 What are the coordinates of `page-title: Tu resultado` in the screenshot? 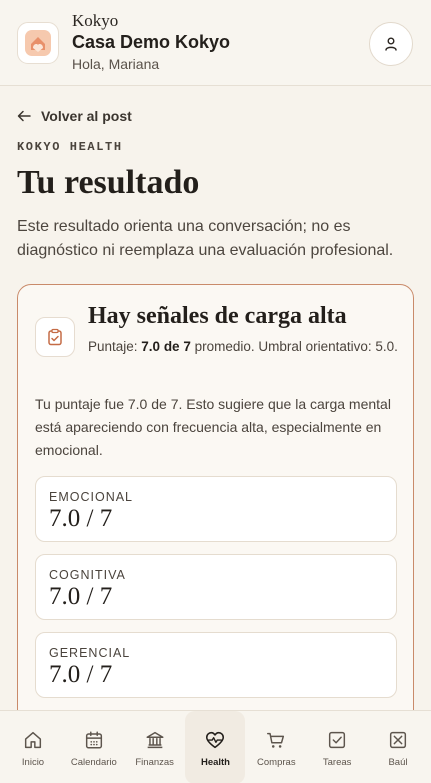 It's located at (108, 182).